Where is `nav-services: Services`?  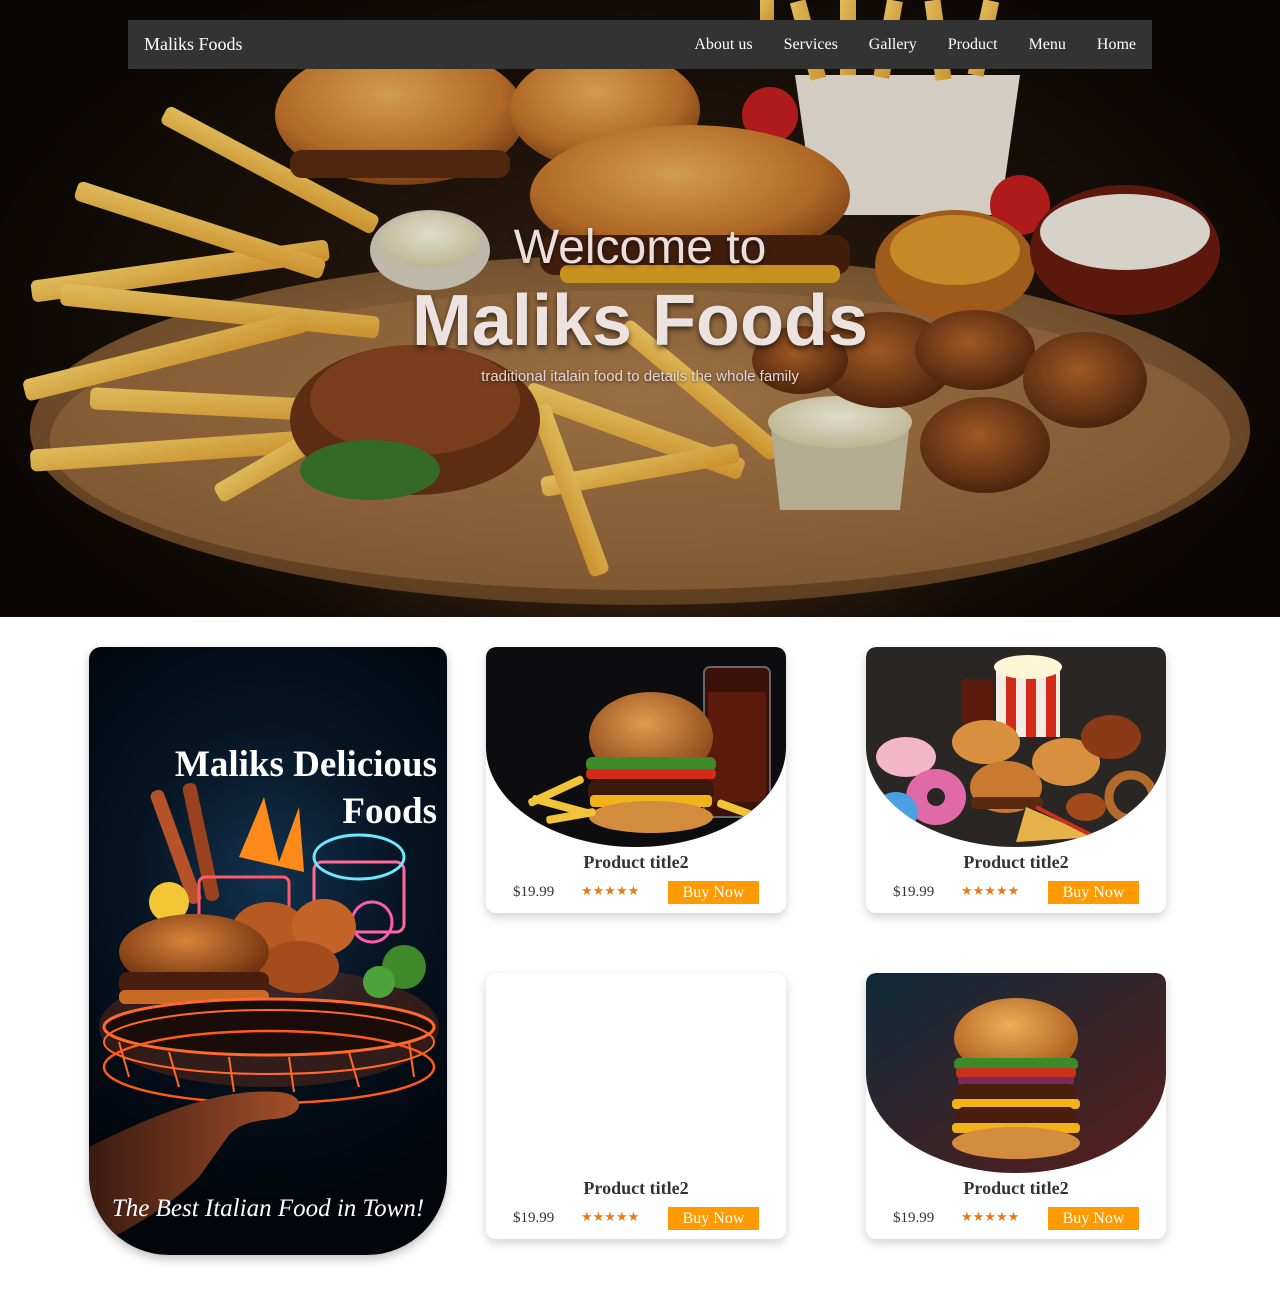 nav-services: Services is located at coordinates (810, 44).